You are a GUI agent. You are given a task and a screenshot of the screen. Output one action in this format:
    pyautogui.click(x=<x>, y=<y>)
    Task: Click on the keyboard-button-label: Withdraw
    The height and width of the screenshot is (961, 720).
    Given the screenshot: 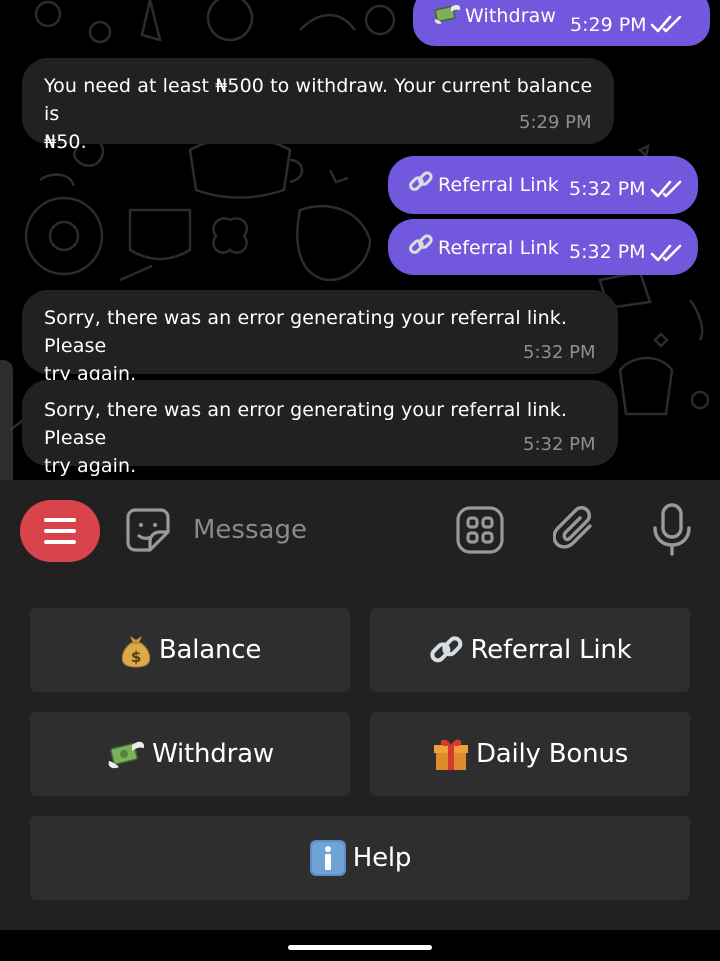 What is the action you would take?
    pyautogui.click(x=213, y=754)
    